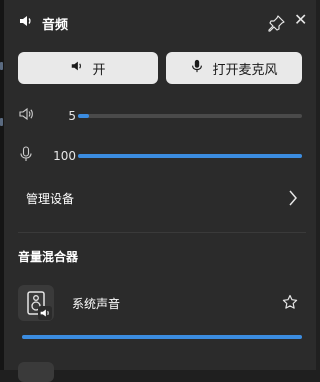 The width and height of the screenshot is (320, 382). What do you see at coordinates (318, 185) in the screenshot?
I see `desktop-edge-right` at bounding box center [318, 185].